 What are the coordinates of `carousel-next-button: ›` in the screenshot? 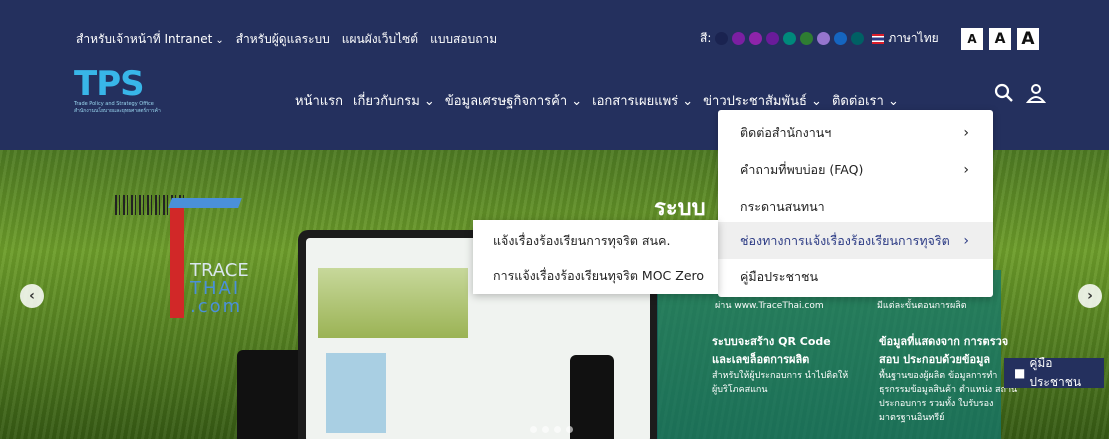 It's located at (1090, 296).